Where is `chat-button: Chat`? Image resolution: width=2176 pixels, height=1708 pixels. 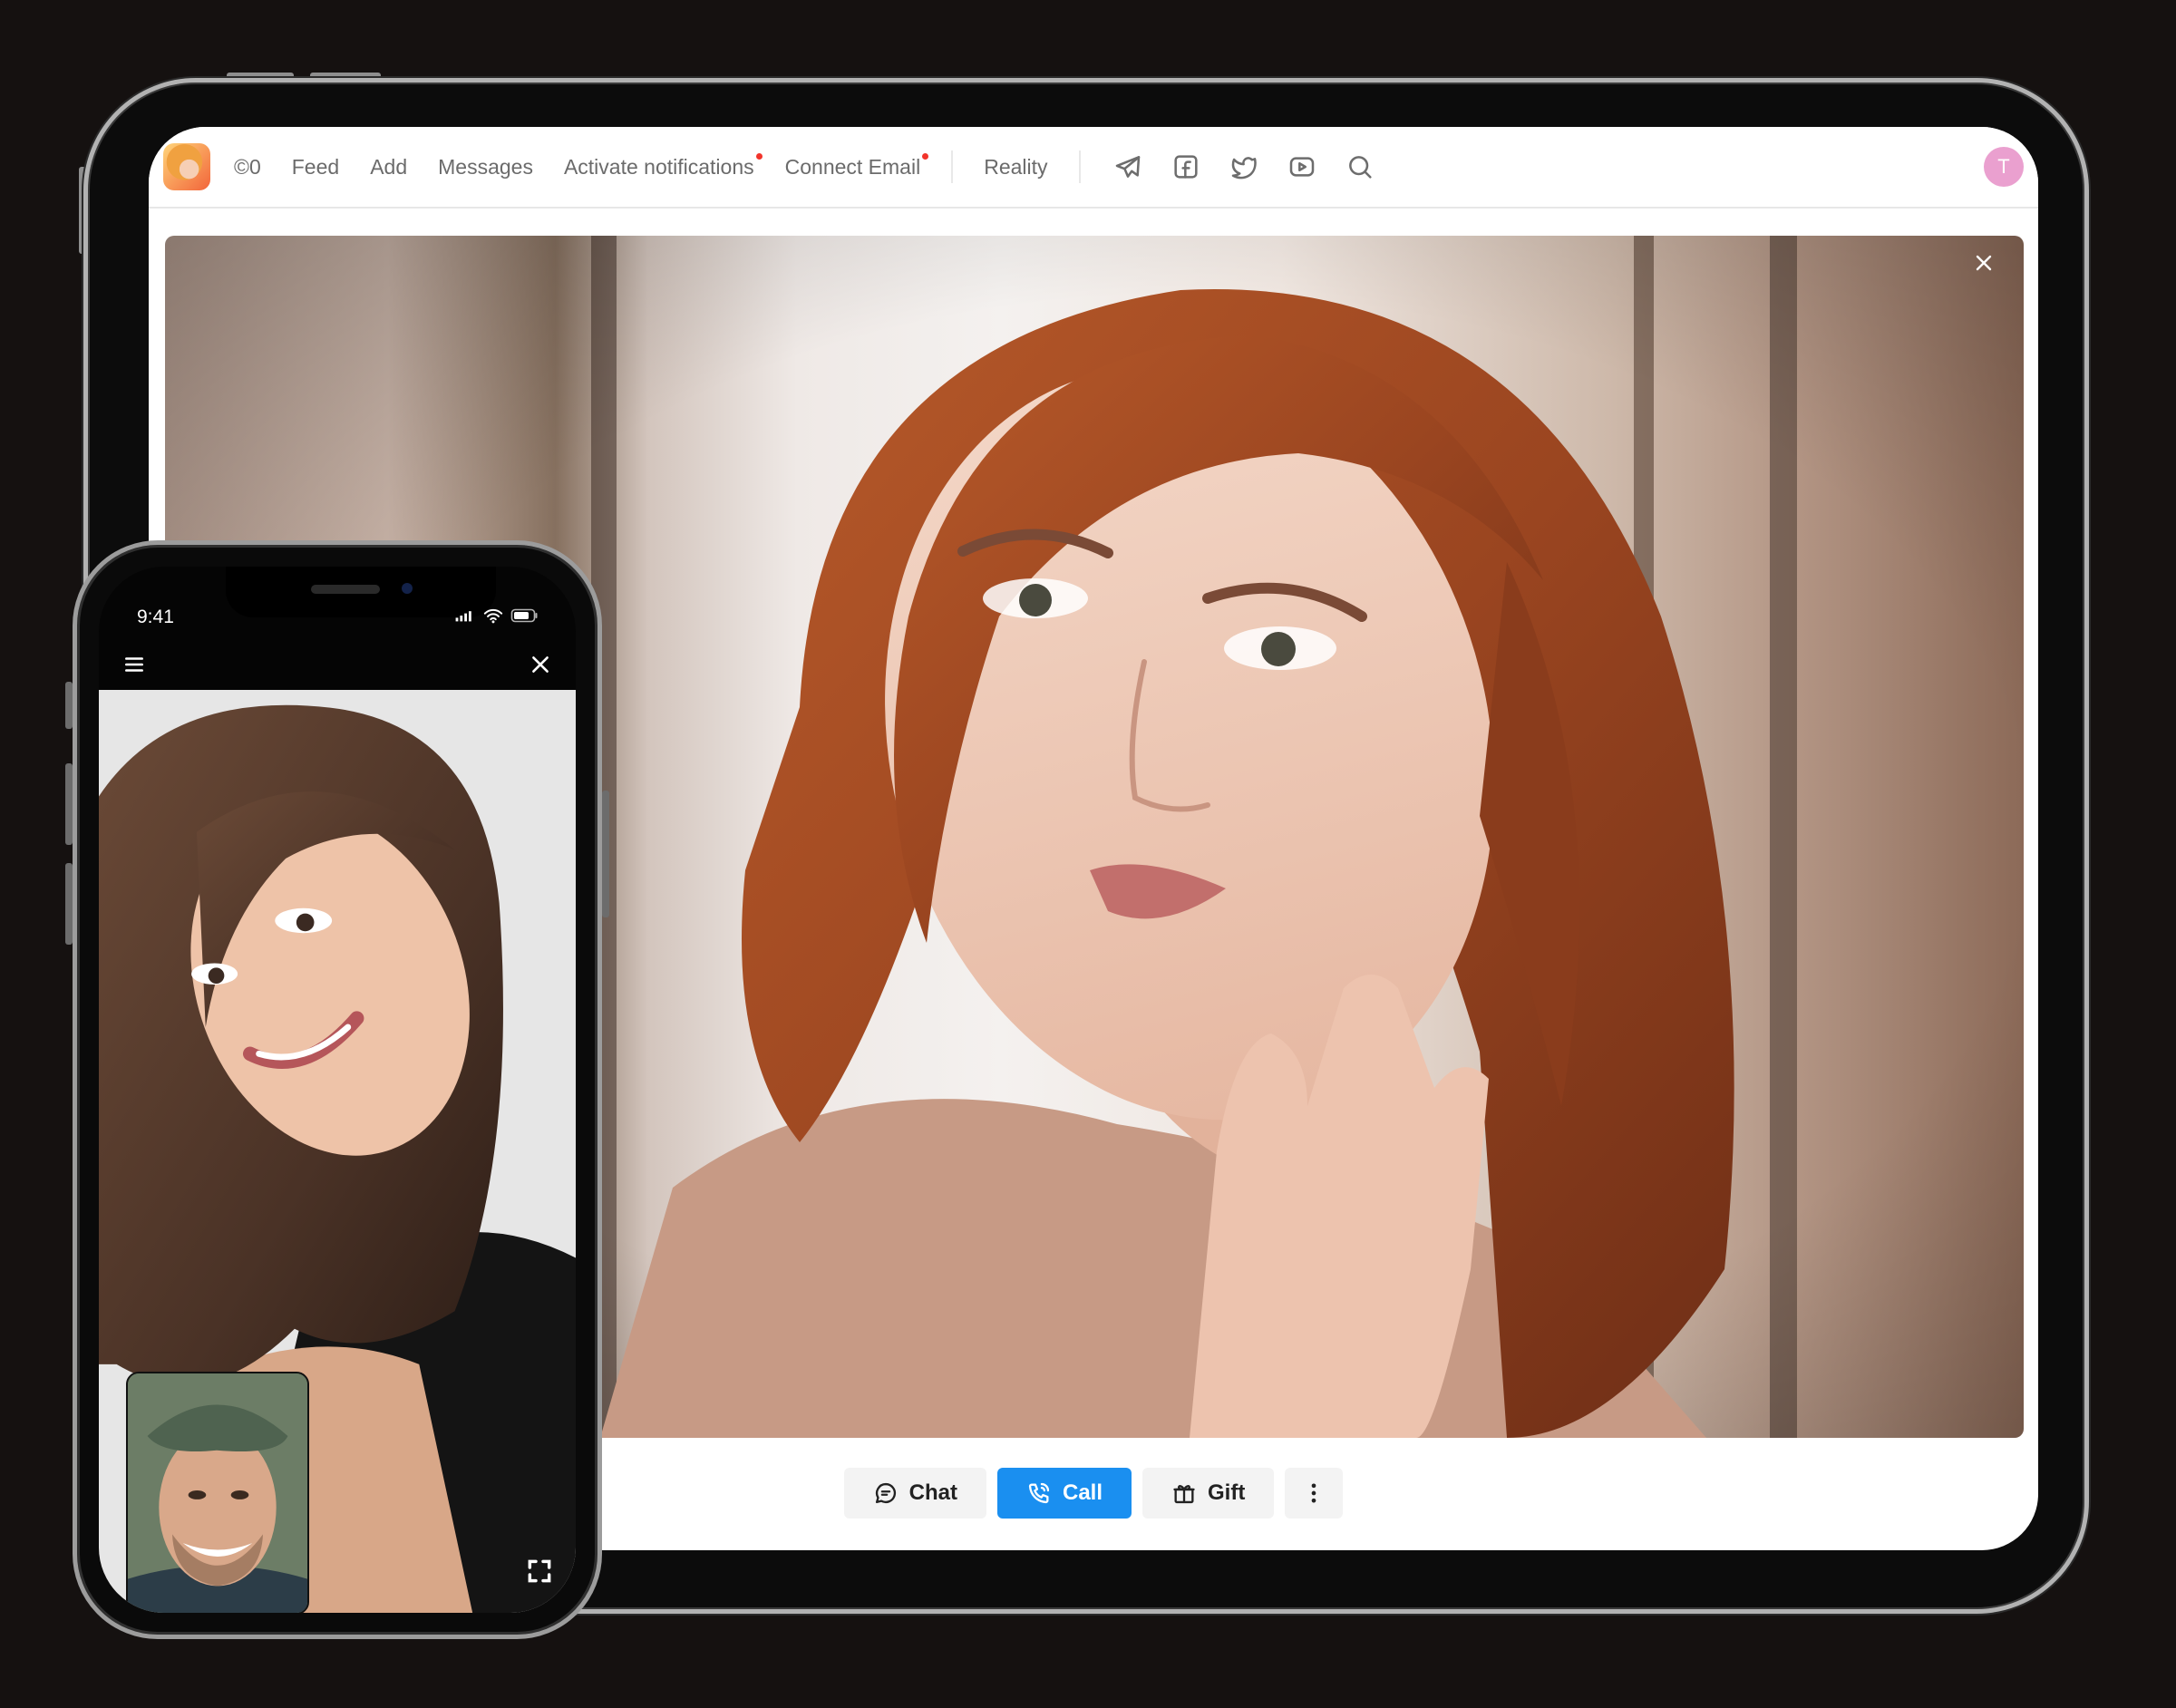
chat-button: Chat is located at coordinates (914, 1493).